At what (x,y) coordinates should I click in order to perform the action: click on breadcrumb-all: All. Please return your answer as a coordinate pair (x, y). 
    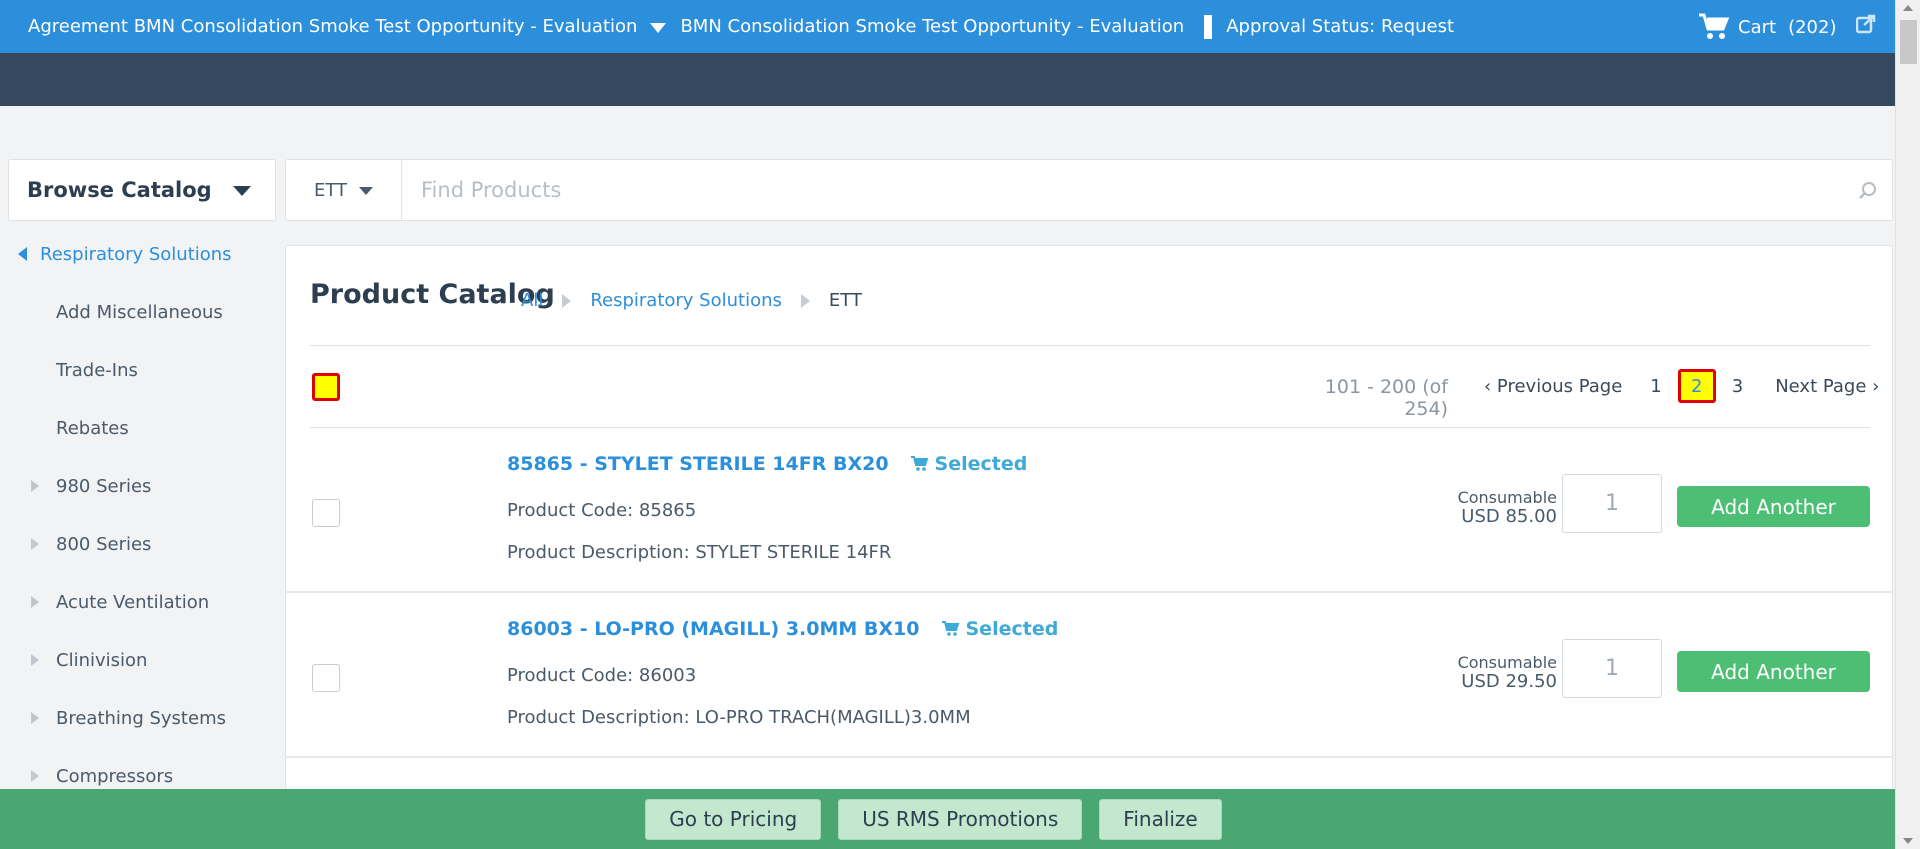
    Looking at the image, I should click on (532, 300).